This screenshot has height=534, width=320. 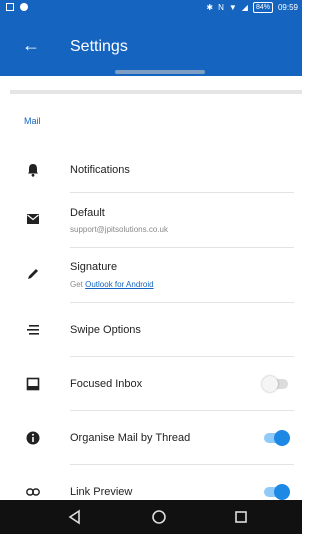 What do you see at coordinates (159, 517) in the screenshot?
I see `home-nav-icon` at bounding box center [159, 517].